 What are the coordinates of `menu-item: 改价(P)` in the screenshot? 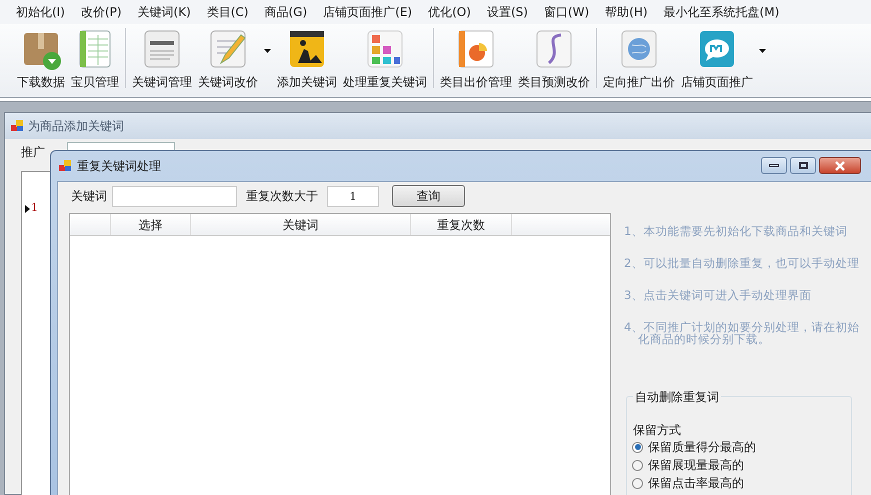 It's located at (101, 12).